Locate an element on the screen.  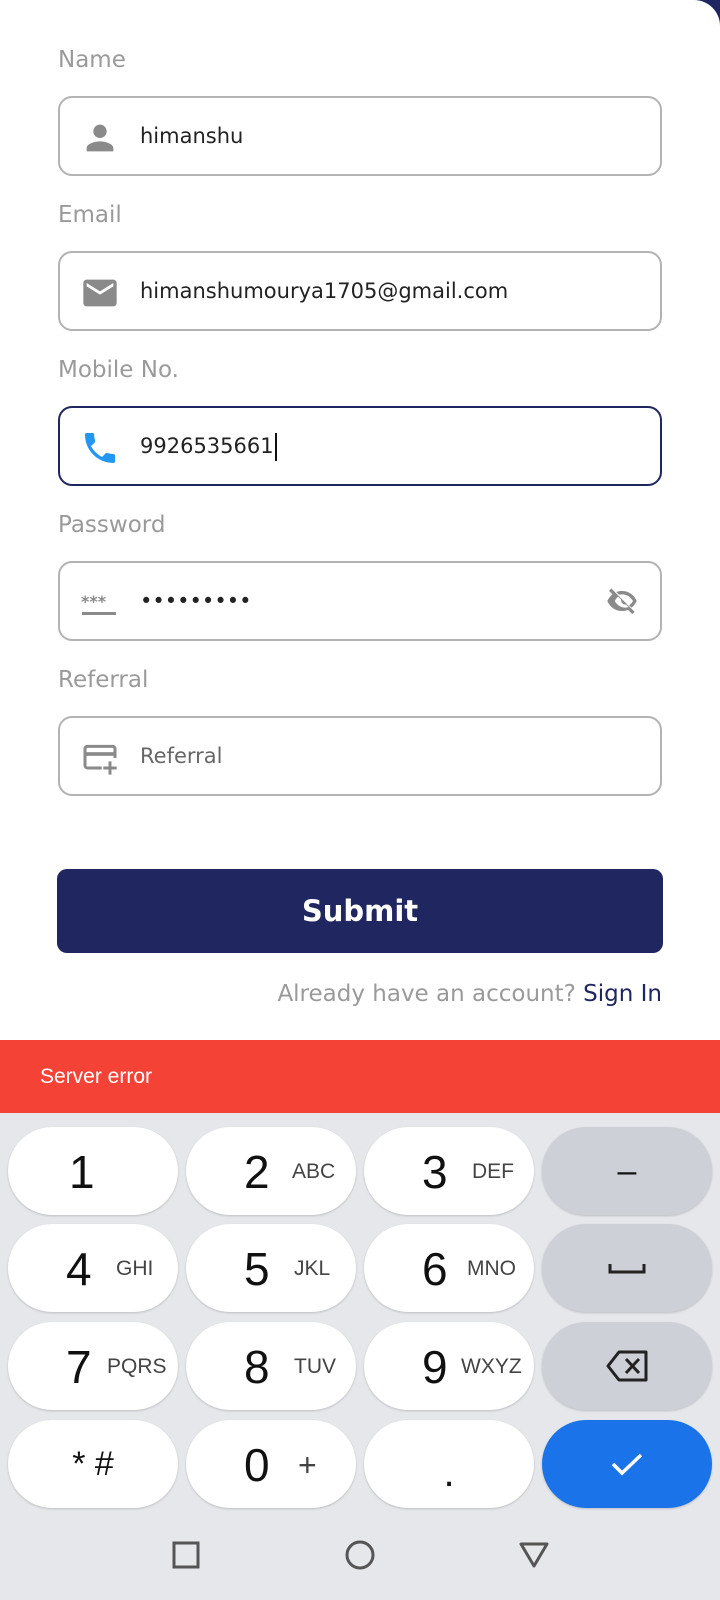
mobile-label: Mobile No. is located at coordinates (118, 370).